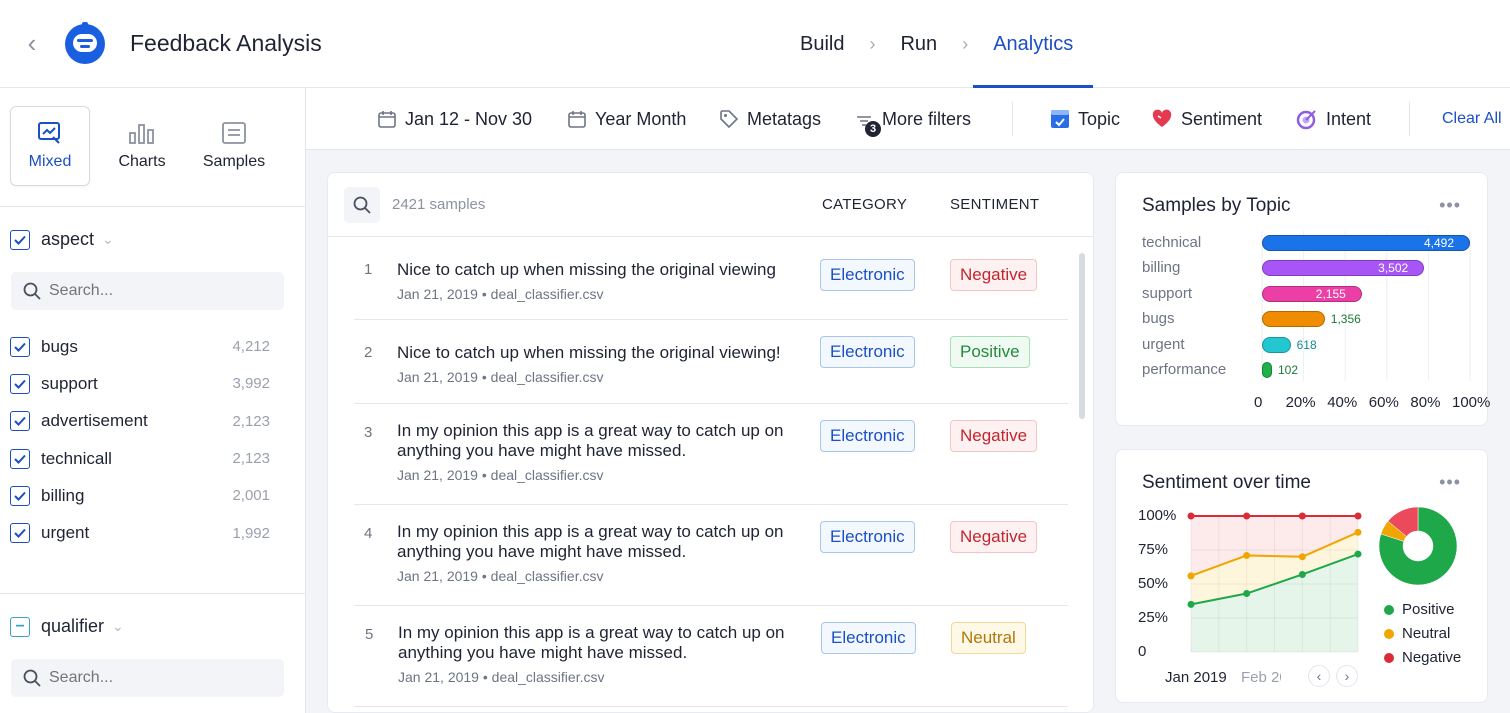 This screenshot has width=1510, height=713. I want to click on view-tabs: Mixed Charts Samples, so click(148, 146).